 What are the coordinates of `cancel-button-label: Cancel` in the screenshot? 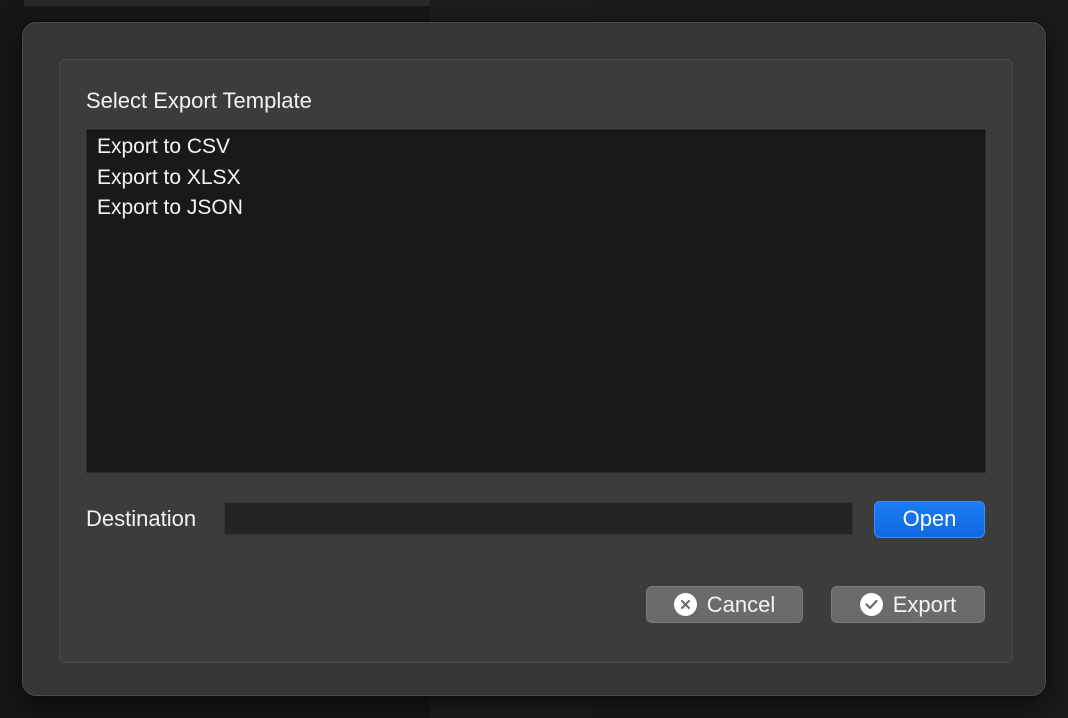 It's located at (741, 604).